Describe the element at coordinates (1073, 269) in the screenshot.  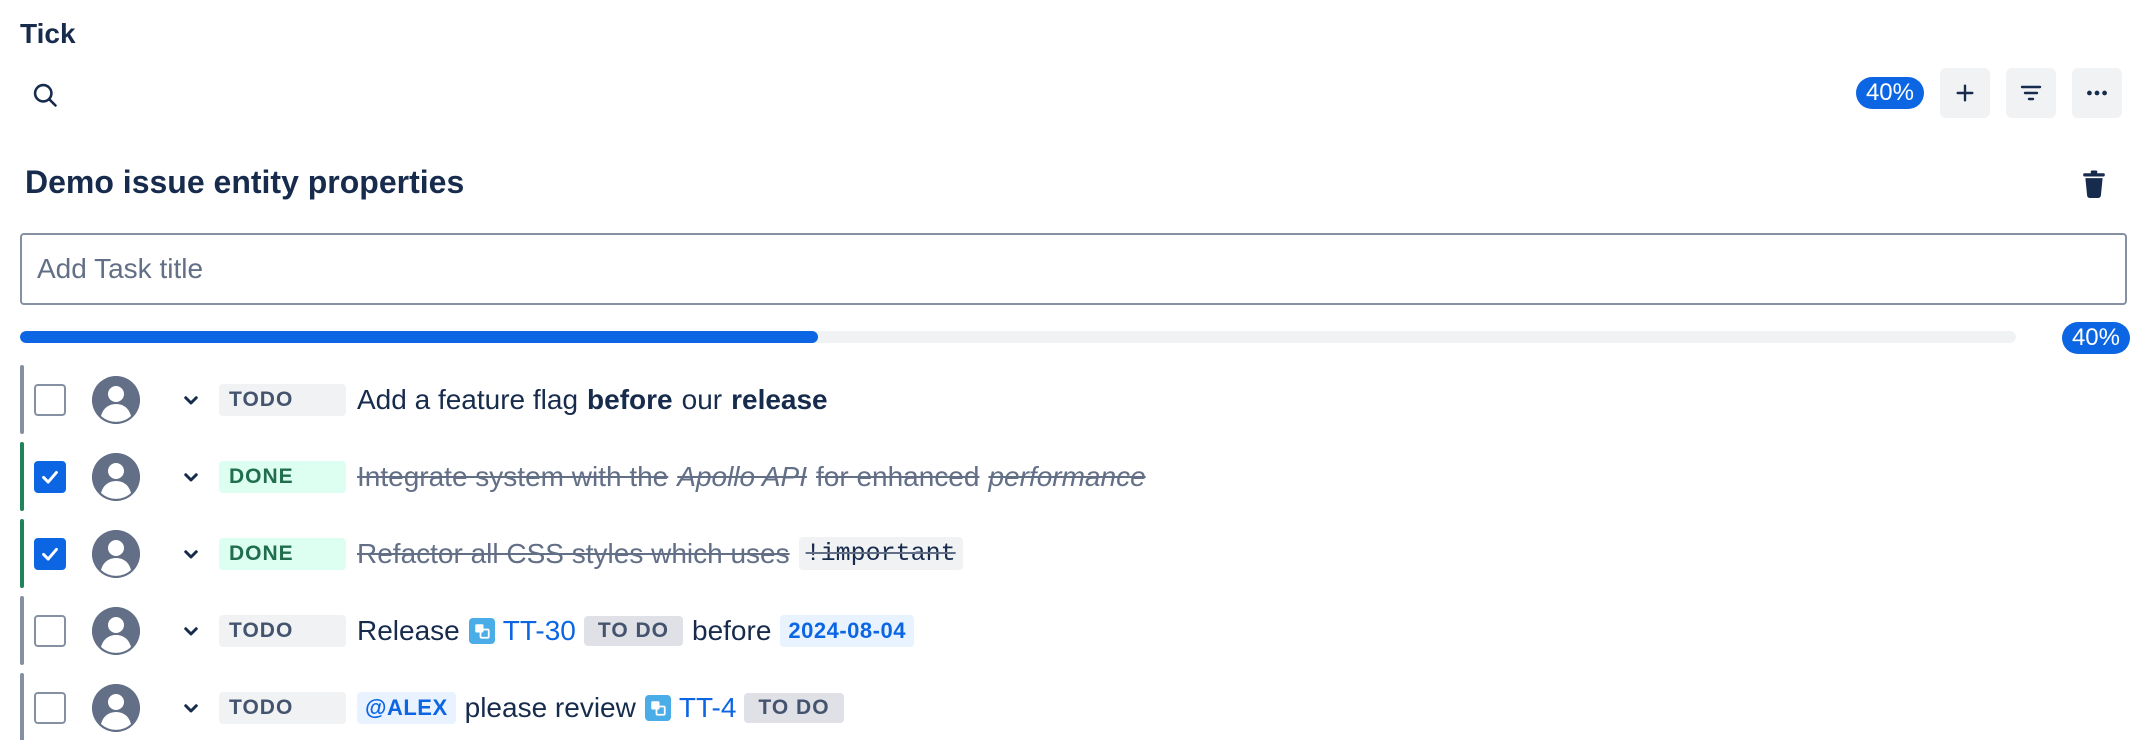
I see `task-title-input` at that location.